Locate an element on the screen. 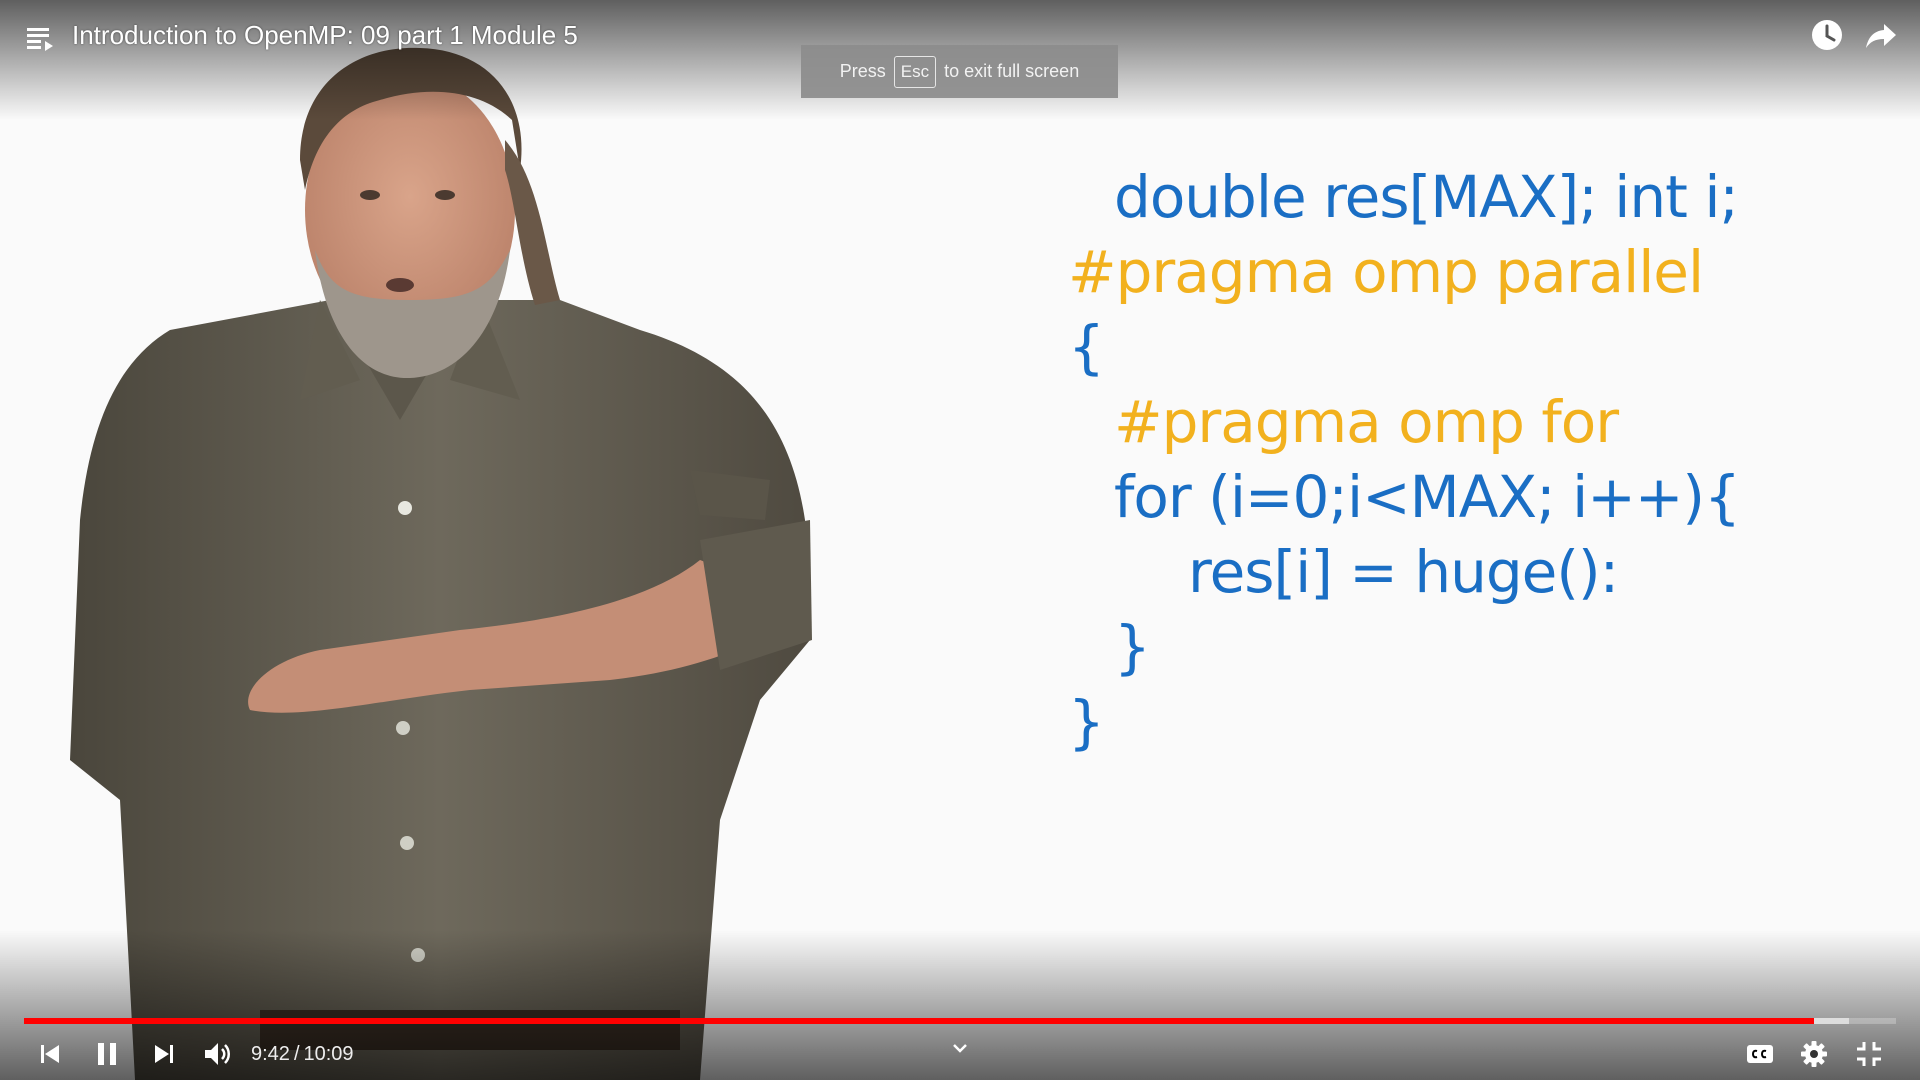  code-line: for (i=0;i<MAX; i++){ is located at coordinates (1427, 497).